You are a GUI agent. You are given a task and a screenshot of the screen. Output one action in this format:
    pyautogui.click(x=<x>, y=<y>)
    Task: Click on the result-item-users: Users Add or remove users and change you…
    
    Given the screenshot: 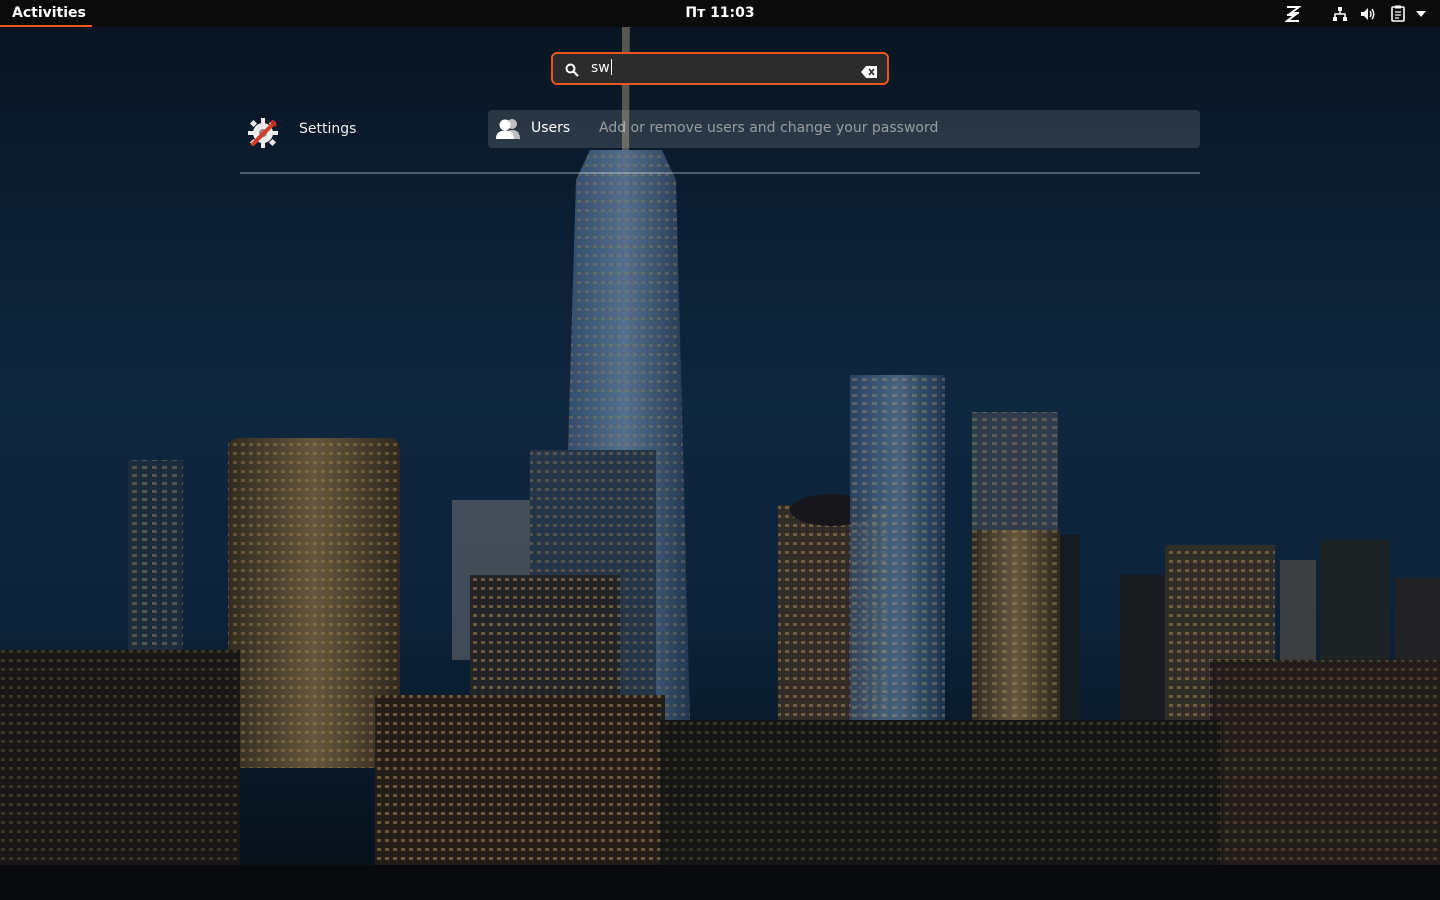 What is the action you would take?
    pyautogui.click(x=844, y=129)
    